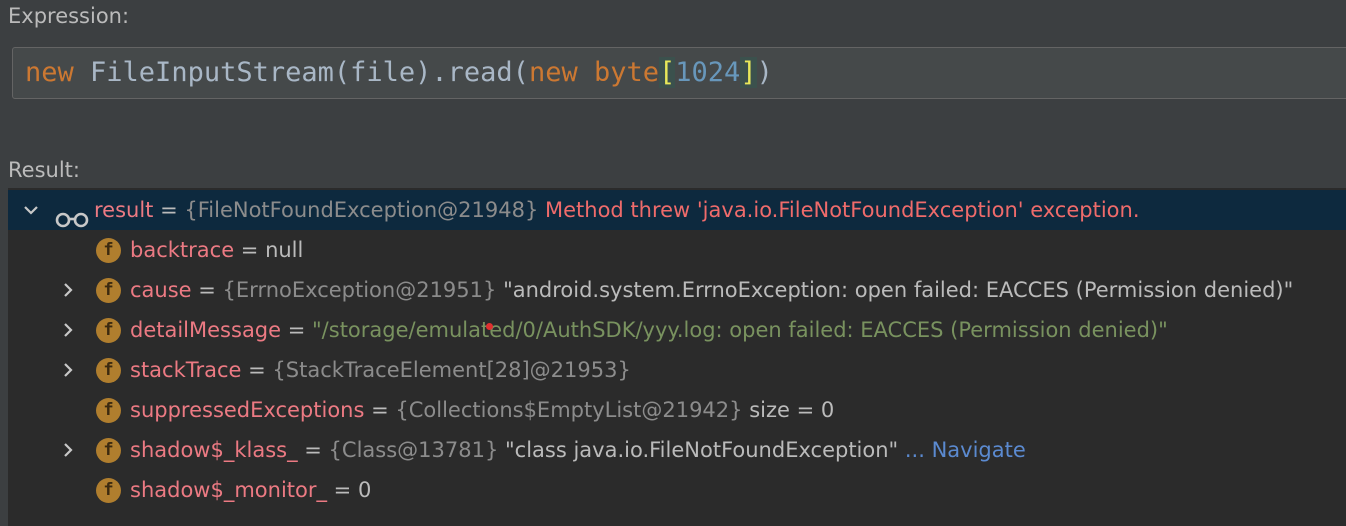 The image size is (1346, 526). I want to click on field-type: {ErrnoException@21951}, so click(359, 290).